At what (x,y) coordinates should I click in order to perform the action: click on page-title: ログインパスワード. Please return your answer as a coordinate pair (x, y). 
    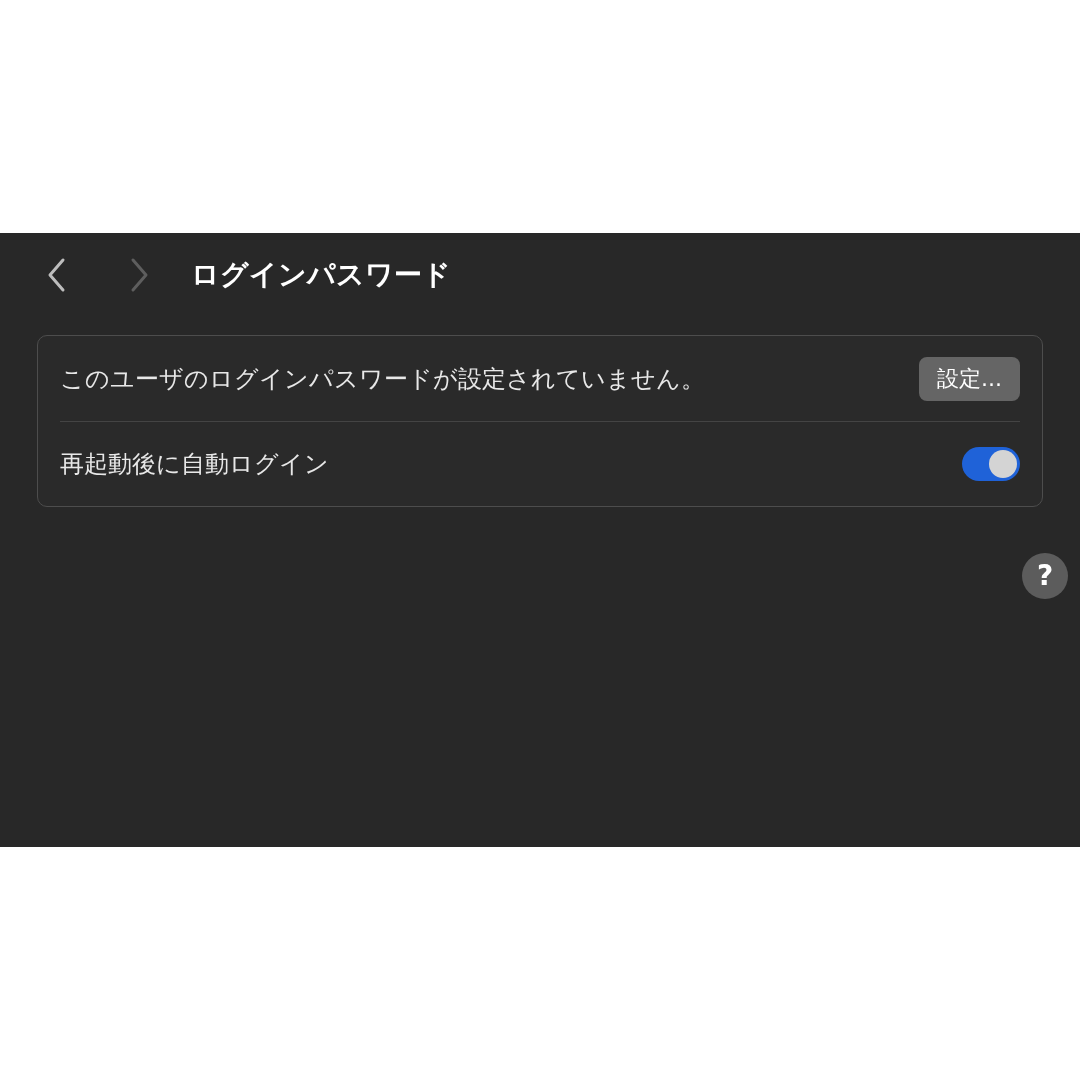
    Looking at the image, I should click on (321, 275).